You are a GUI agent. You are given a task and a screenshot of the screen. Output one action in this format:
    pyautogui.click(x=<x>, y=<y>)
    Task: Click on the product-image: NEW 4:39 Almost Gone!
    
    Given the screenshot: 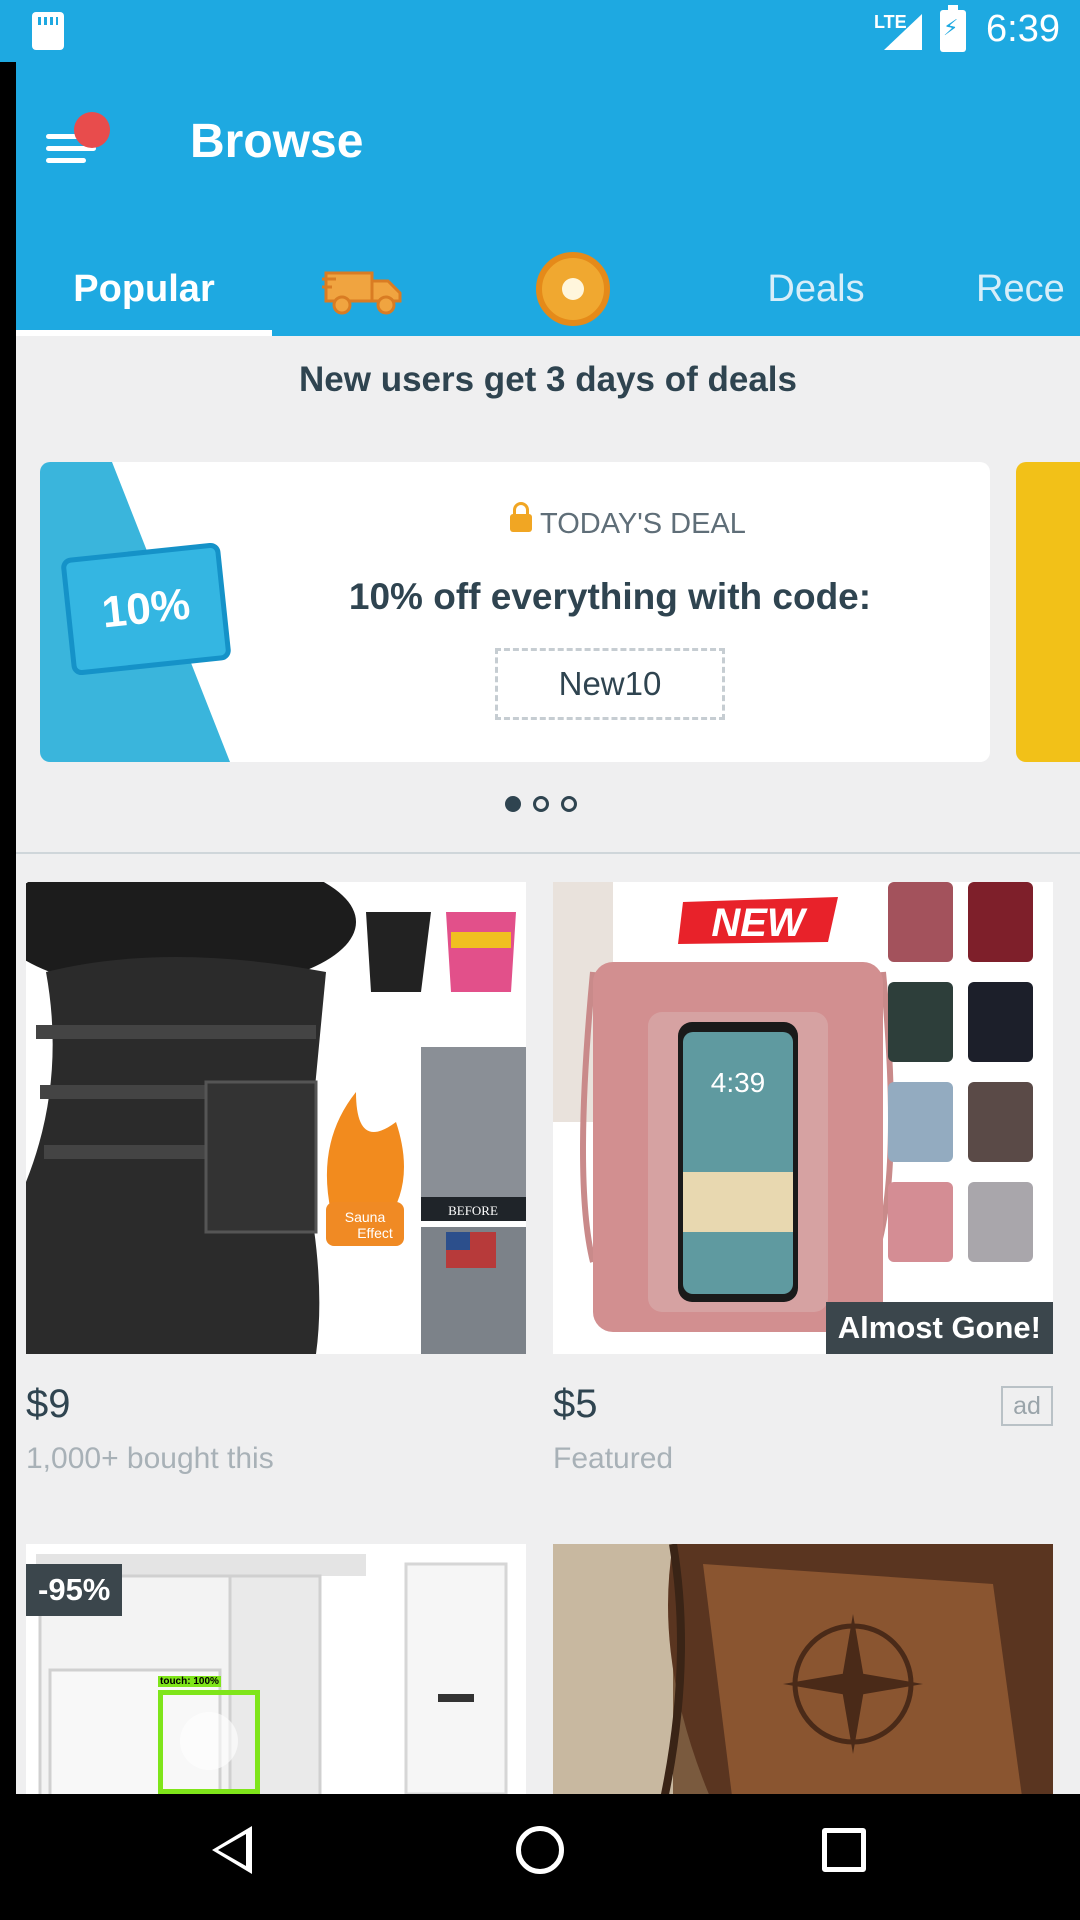 What is the action you would take?
    pyautogui.click(x=803, y=1118)
    